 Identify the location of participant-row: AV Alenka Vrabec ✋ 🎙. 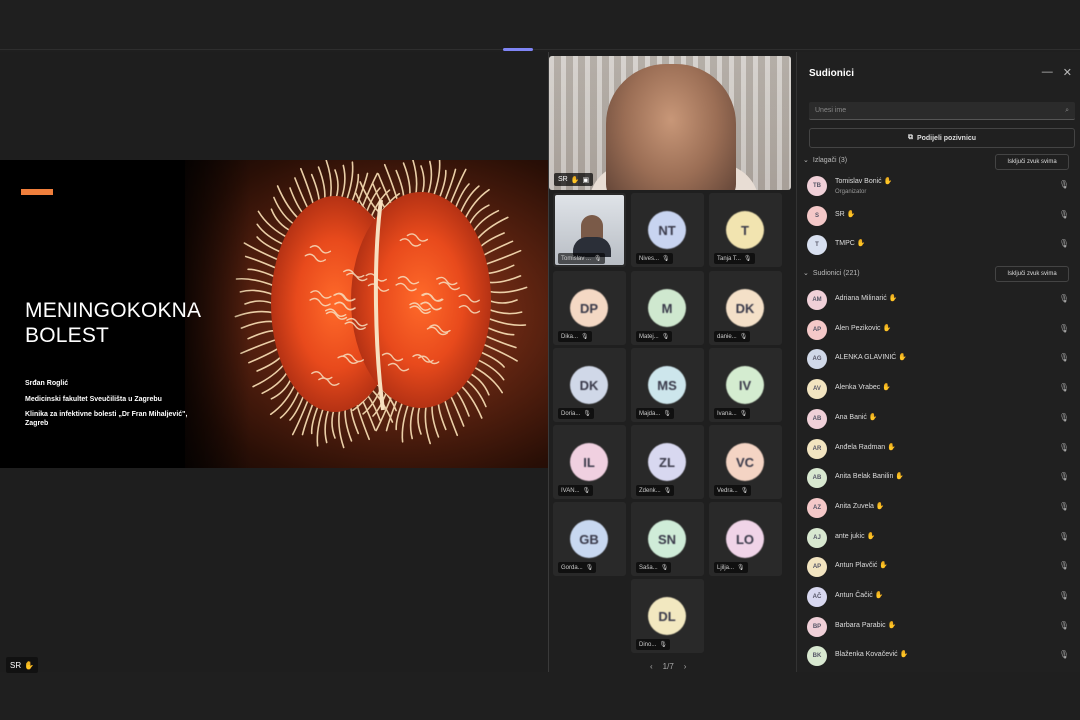
(941, 390).